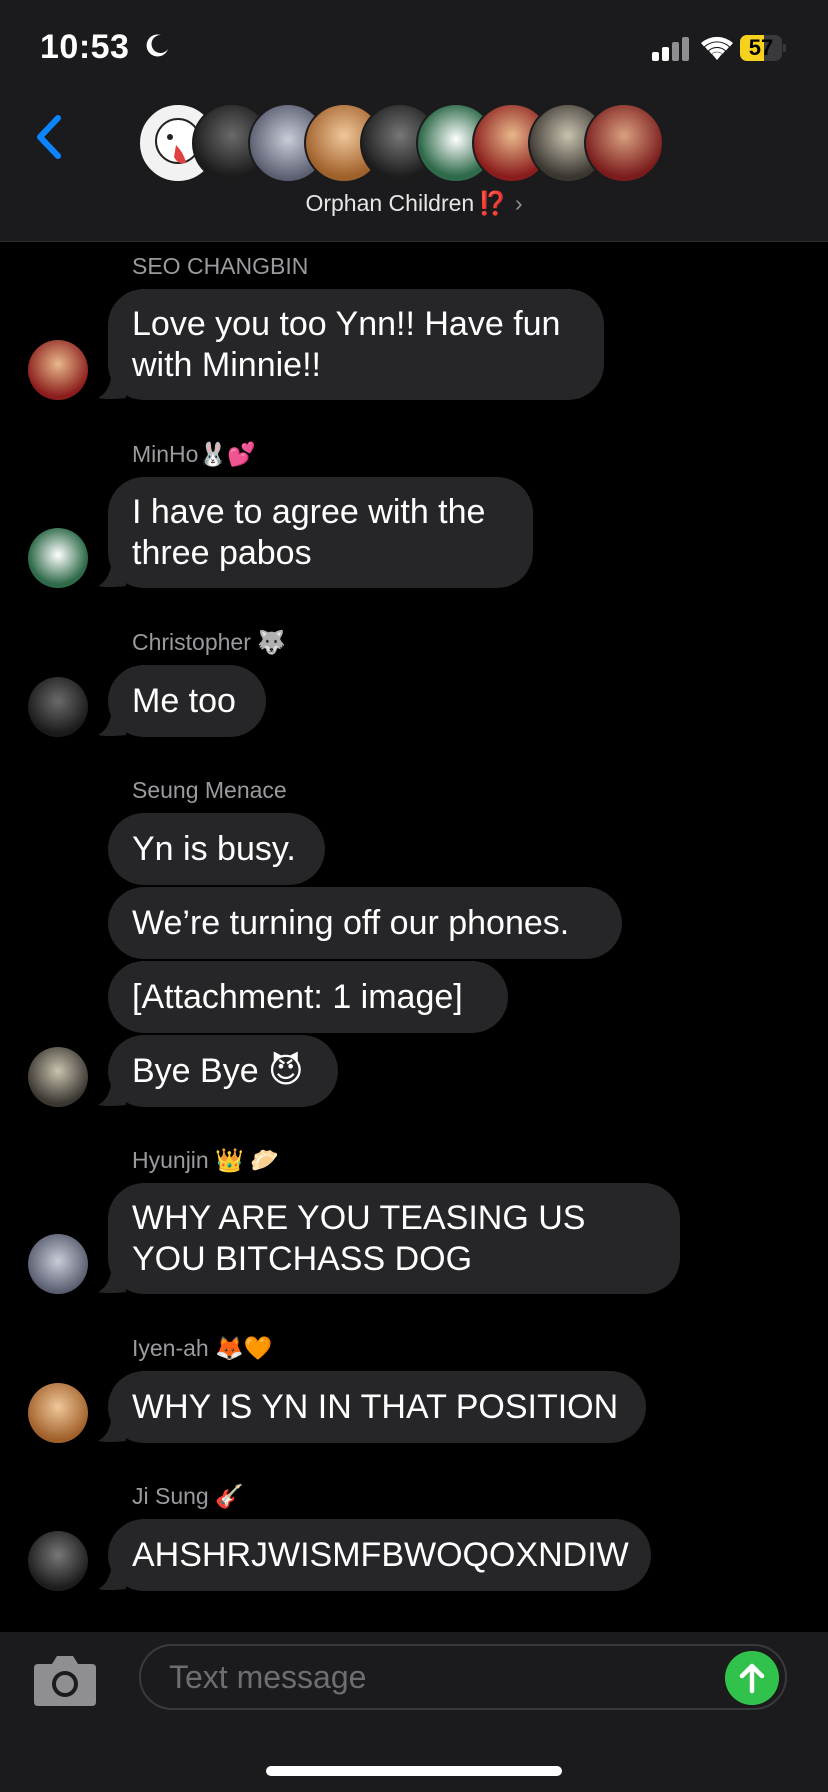 The width and height of the screenshot is (828, 1792). I want to click on battery-percent: 57, so click(761, 47).